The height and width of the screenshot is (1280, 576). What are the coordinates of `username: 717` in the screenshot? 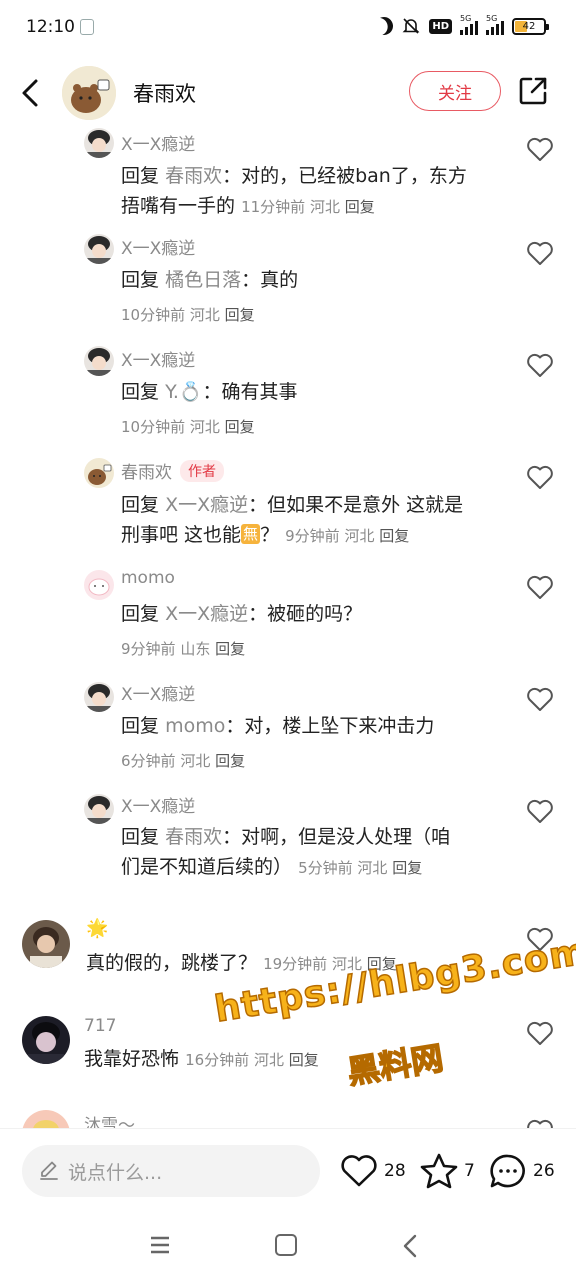 It's located at (100, 1026).